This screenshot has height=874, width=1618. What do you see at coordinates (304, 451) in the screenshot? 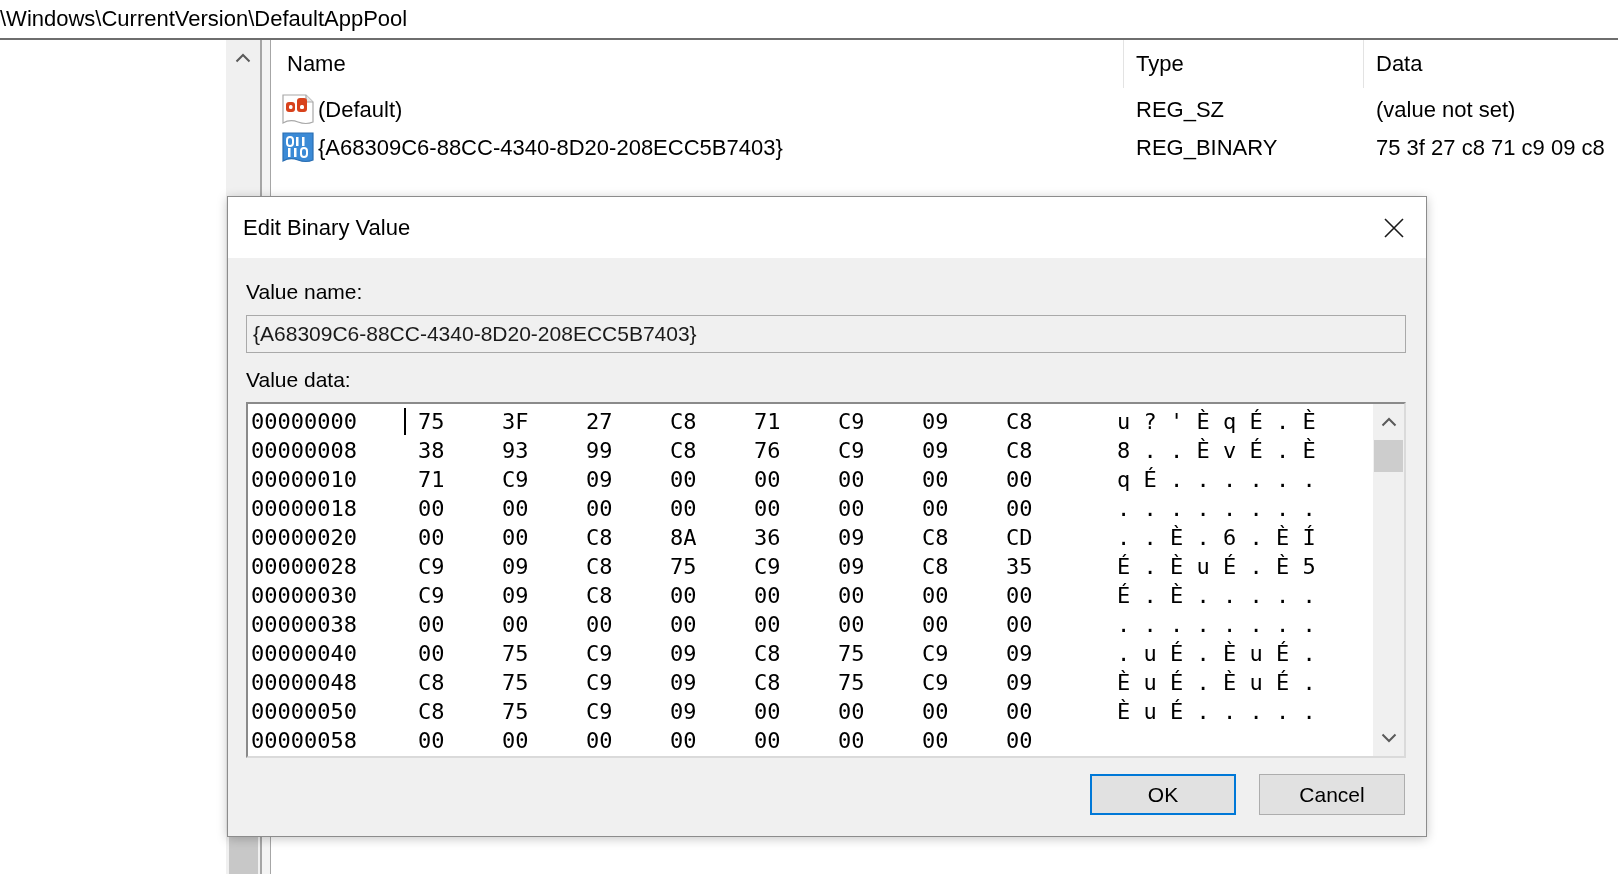
I see `hex-offset: 00000008` at bounding box center [304, 451].